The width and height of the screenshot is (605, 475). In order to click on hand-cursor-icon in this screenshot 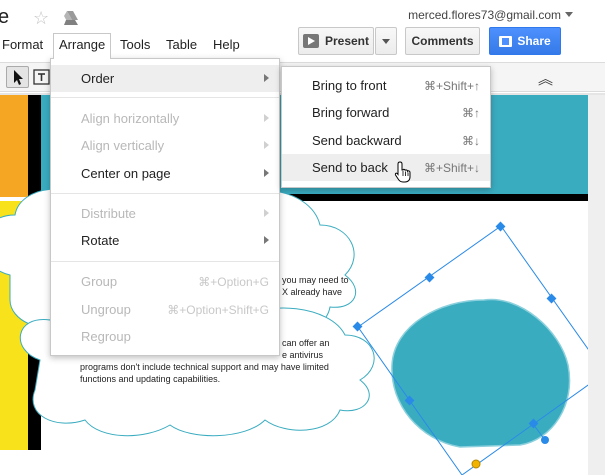, I will do `click(402, 172)`.